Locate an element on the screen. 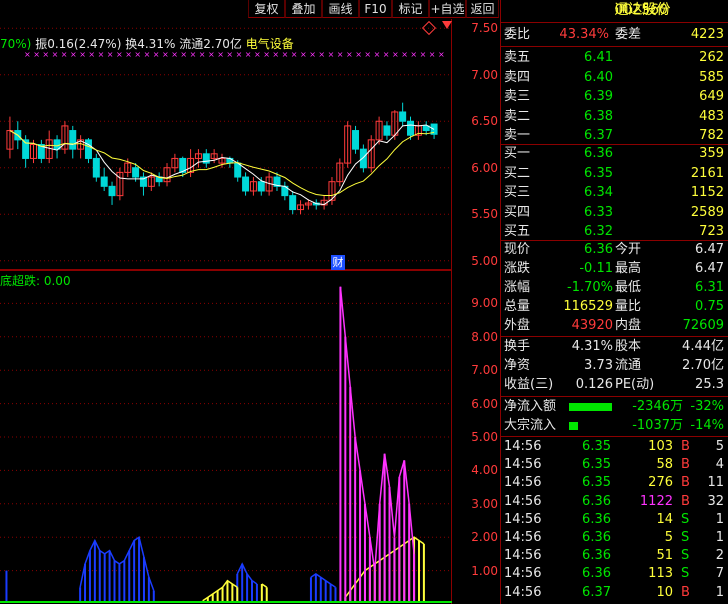 The image size is (728, 604). stat-row: 外盘 43920 内盘 72609 is located at coordinates (614, 326).